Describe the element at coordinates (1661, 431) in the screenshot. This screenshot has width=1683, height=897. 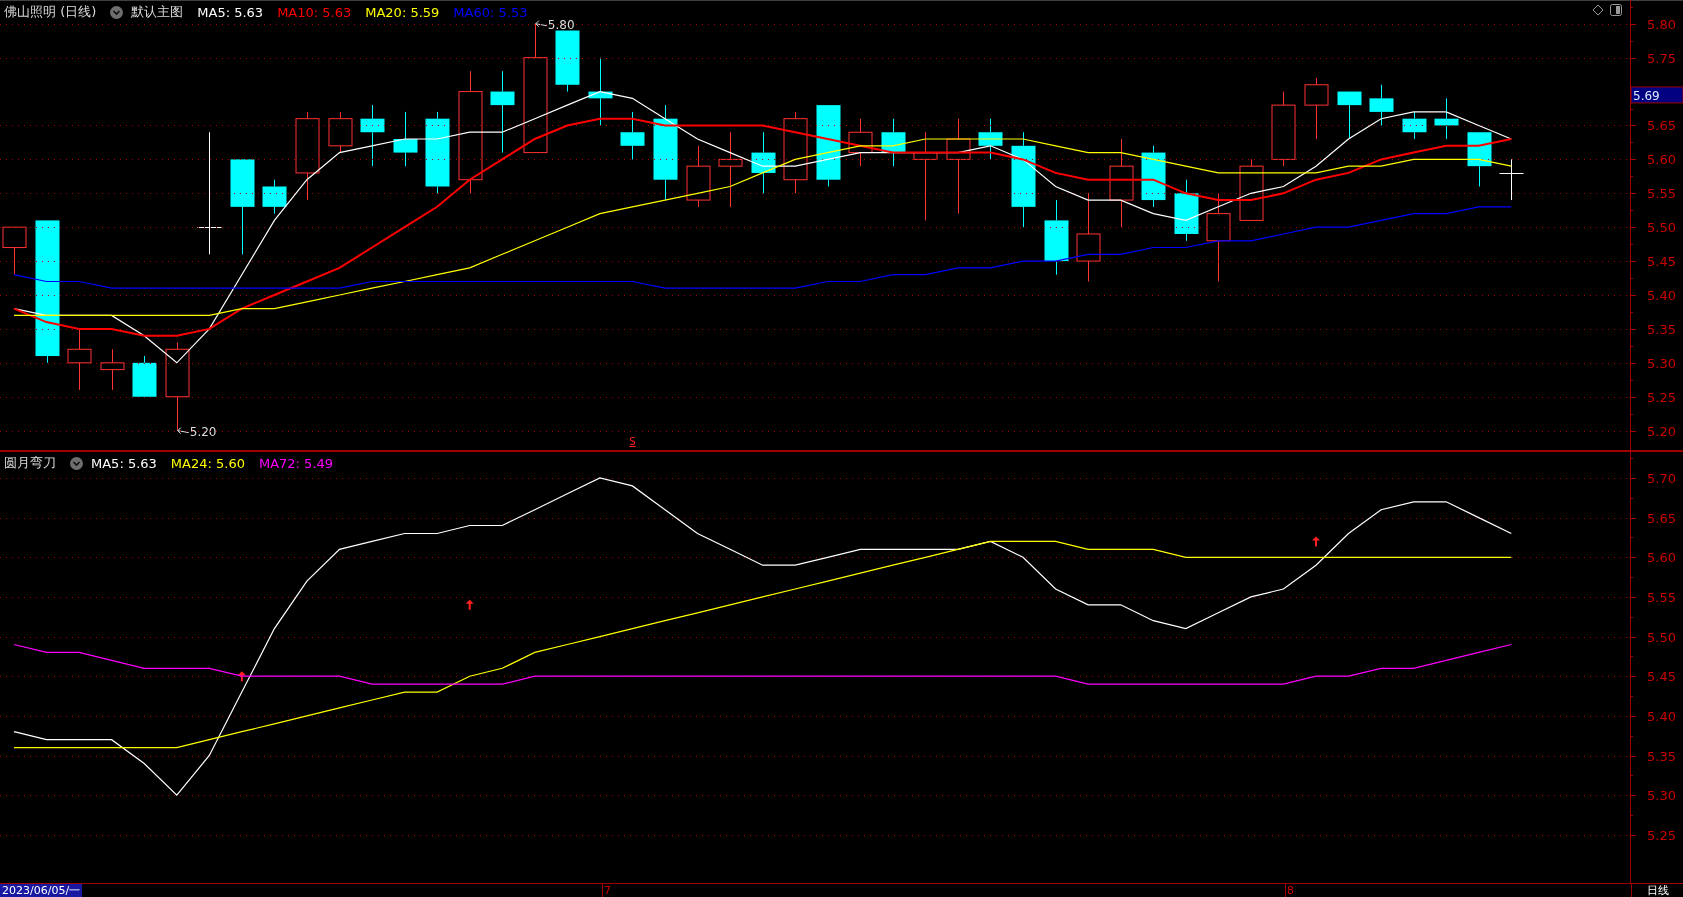
I see `axis-label: 5.20` at that location.